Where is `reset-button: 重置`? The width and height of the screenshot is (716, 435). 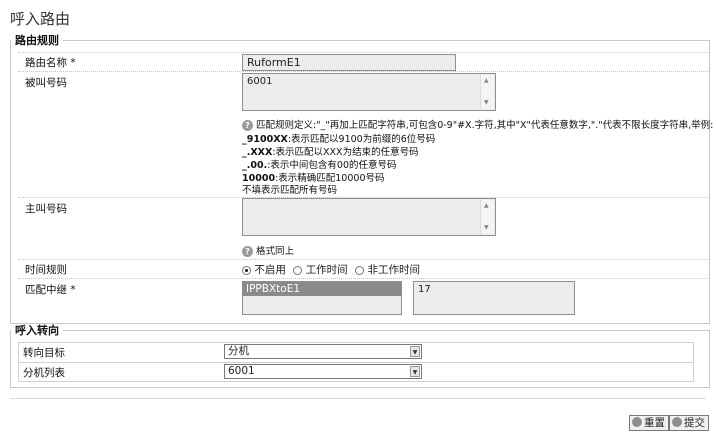
reset-button: 重置 is located at coordinates (649, 423).